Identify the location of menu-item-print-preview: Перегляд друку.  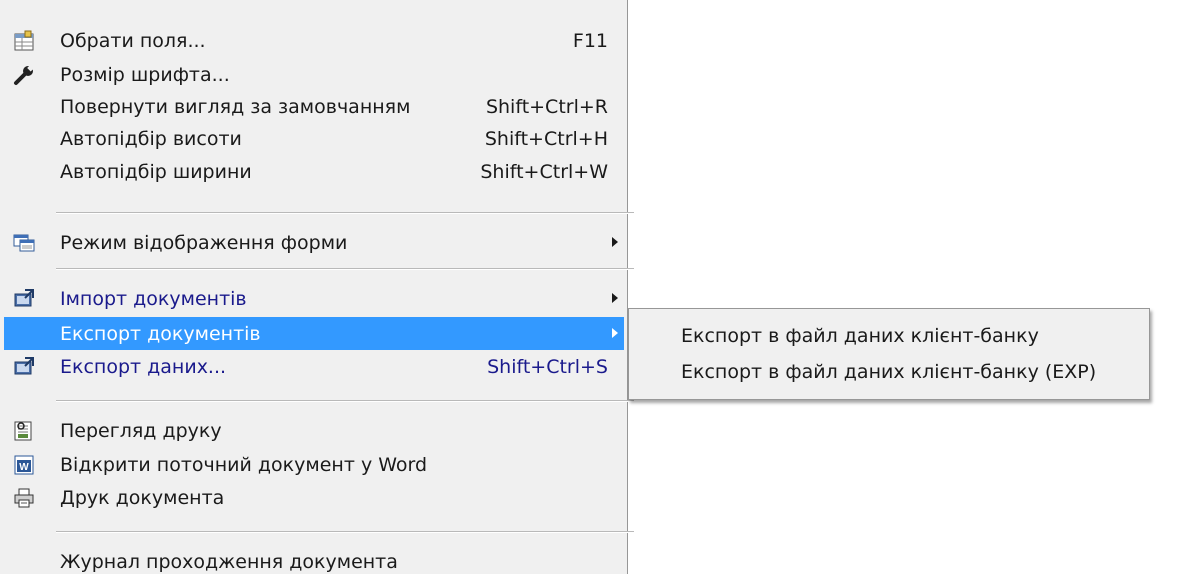
(314, 430).